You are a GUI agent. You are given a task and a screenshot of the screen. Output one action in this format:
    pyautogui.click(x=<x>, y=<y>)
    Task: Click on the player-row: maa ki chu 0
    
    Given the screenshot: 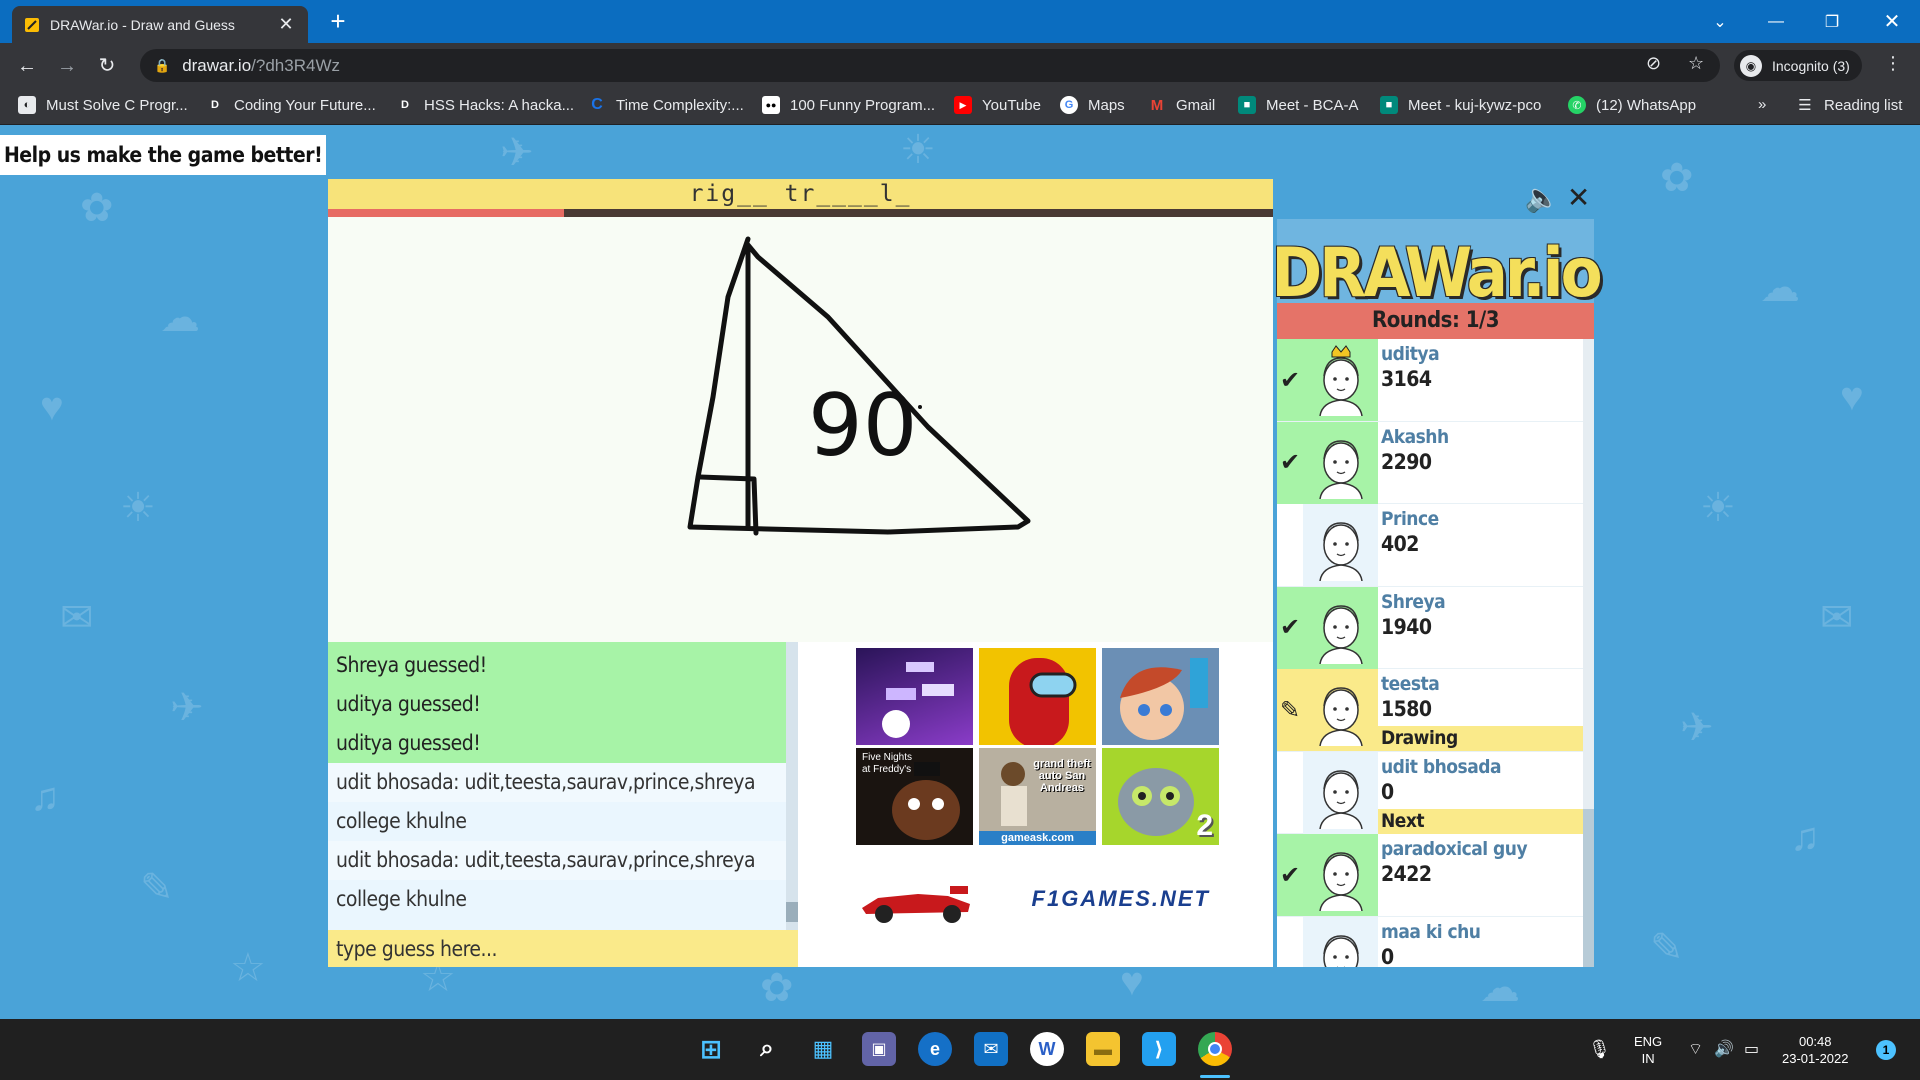 What is the action you would take?
    pyautogui.click(x=1430, y=941)
    